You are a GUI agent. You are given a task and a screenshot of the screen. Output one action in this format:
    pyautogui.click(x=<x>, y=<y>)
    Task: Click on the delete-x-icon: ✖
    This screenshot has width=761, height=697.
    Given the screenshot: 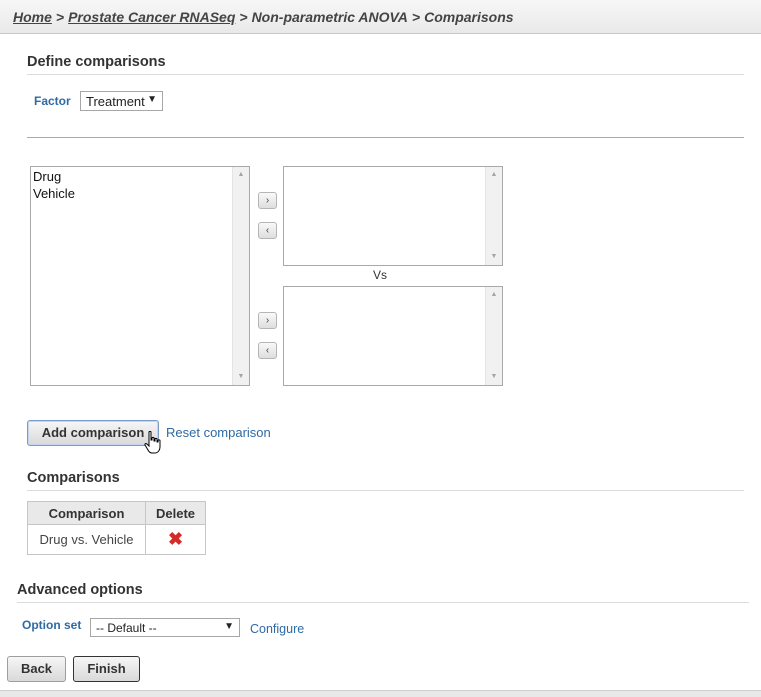 What is the action you would take?
    pyautogui.click(x=175, y=539)
    